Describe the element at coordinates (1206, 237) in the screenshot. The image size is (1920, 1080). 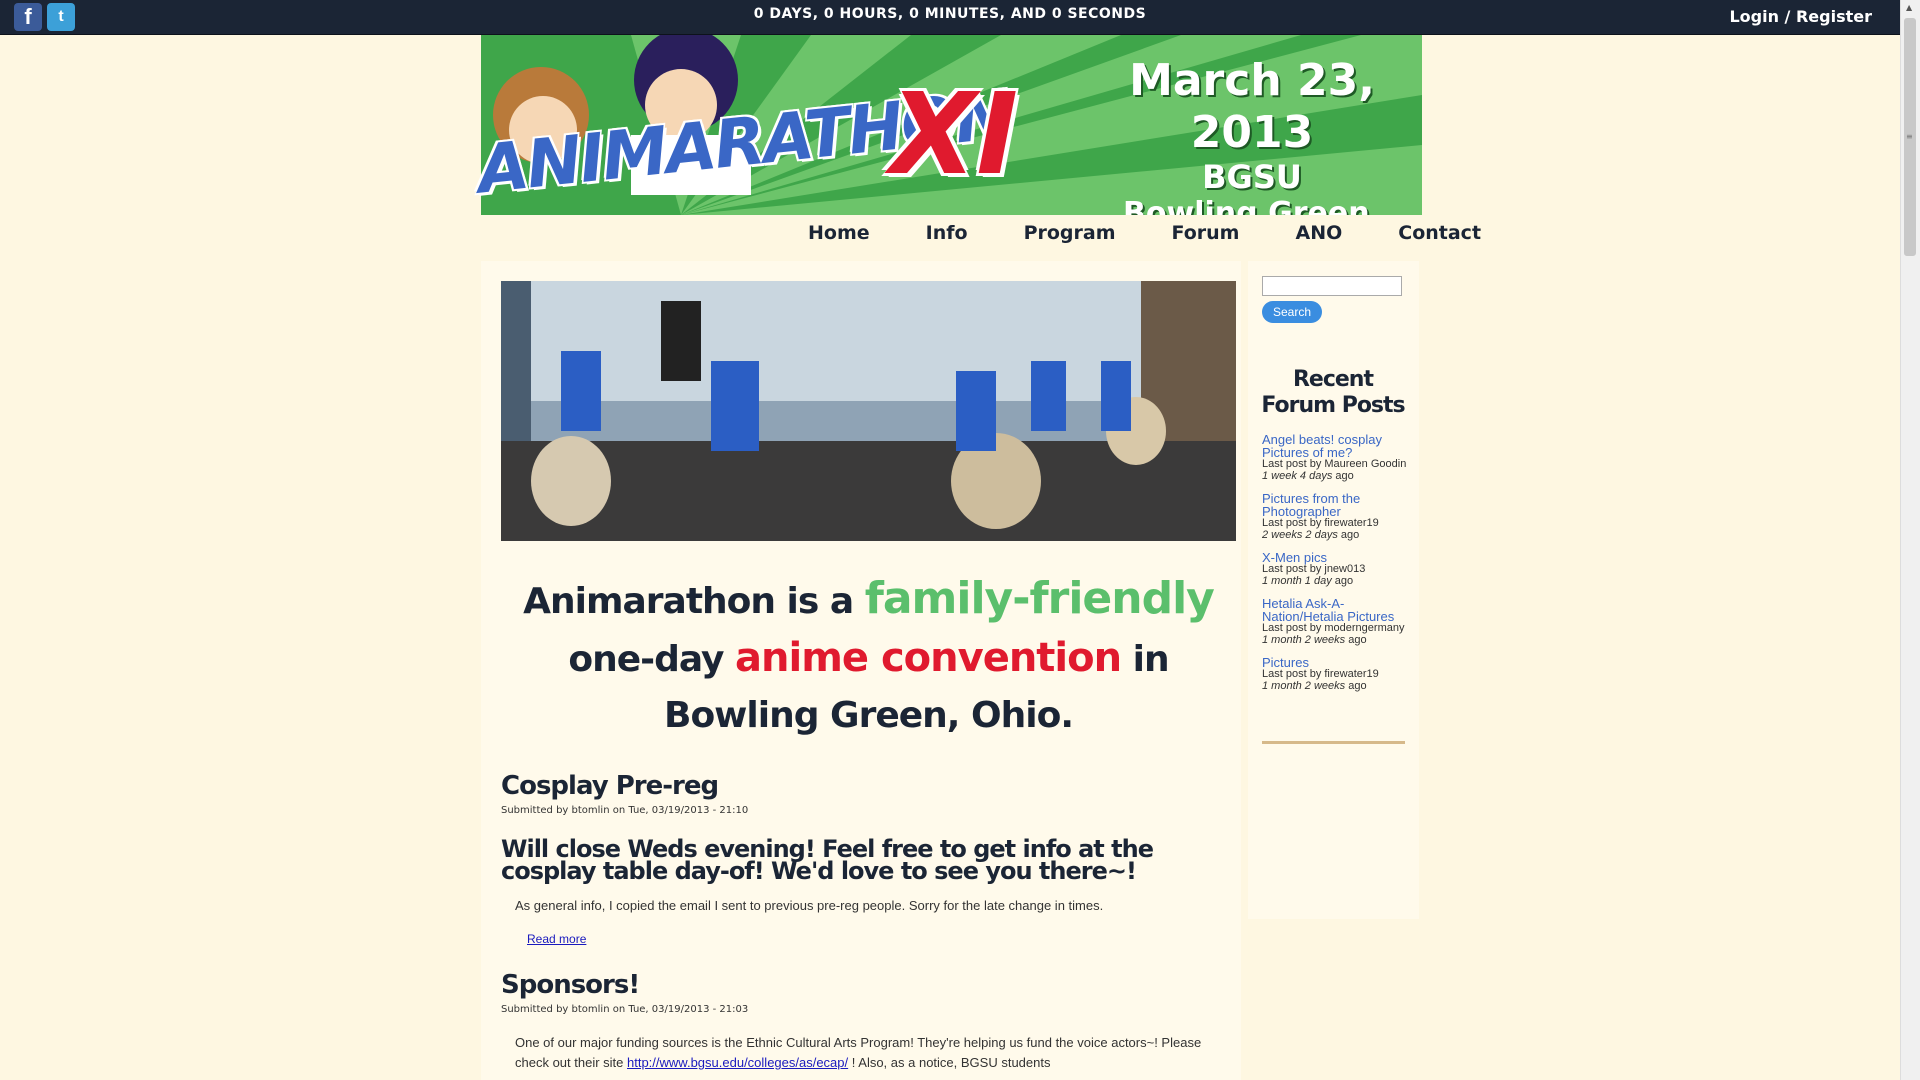
I see `nav-forum: Forum` at that location.